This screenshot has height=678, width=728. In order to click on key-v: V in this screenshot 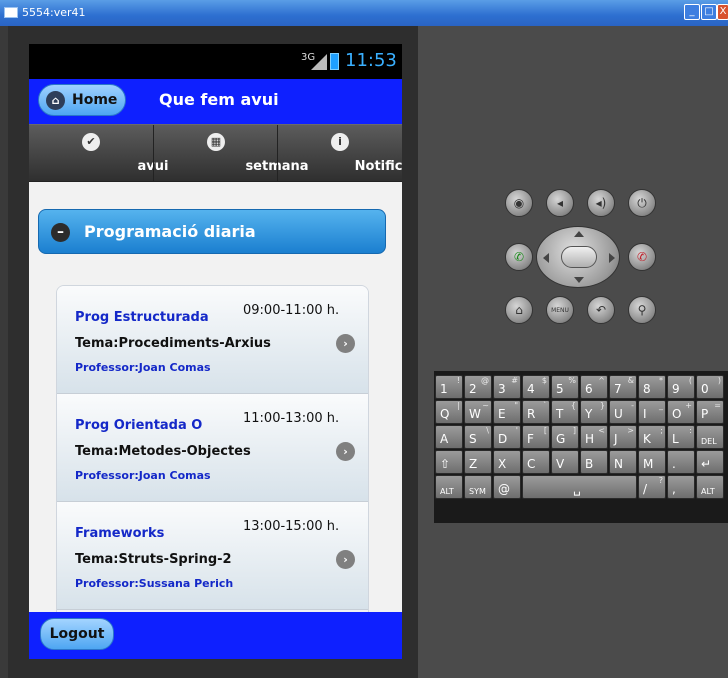, I will do `click(565, 462)`.